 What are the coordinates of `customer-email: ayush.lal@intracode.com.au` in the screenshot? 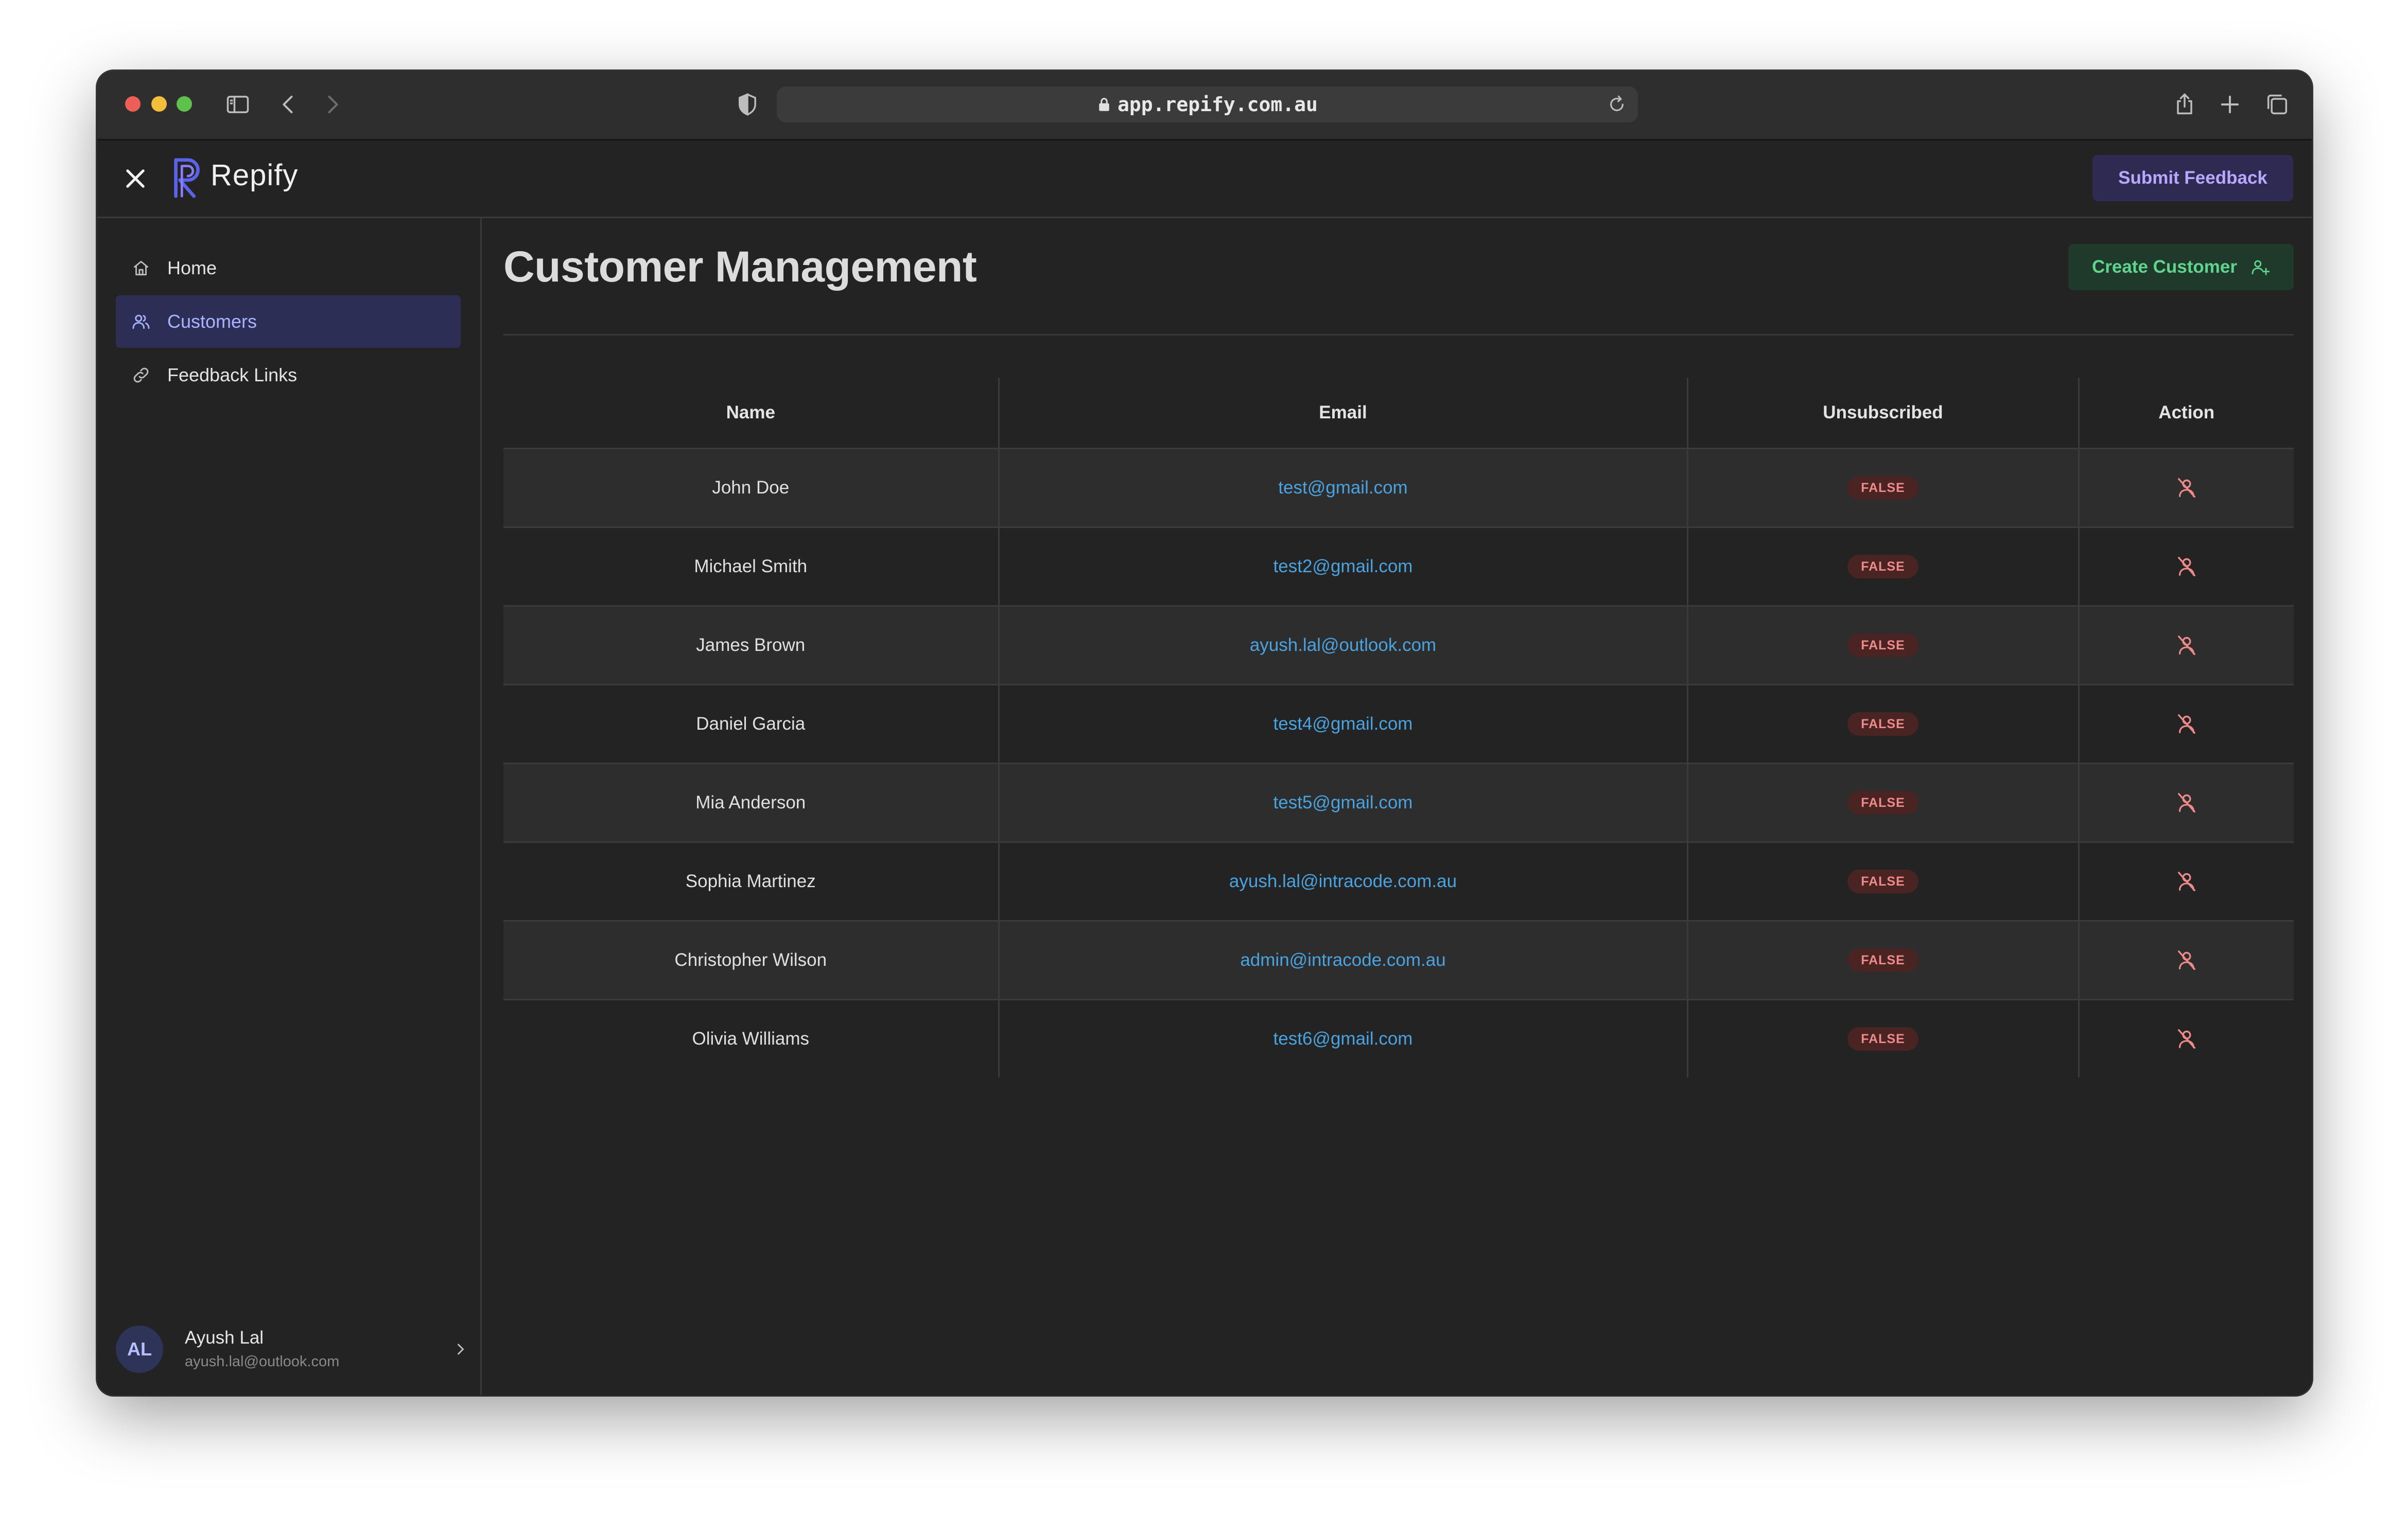 It's located at (1344, 882).